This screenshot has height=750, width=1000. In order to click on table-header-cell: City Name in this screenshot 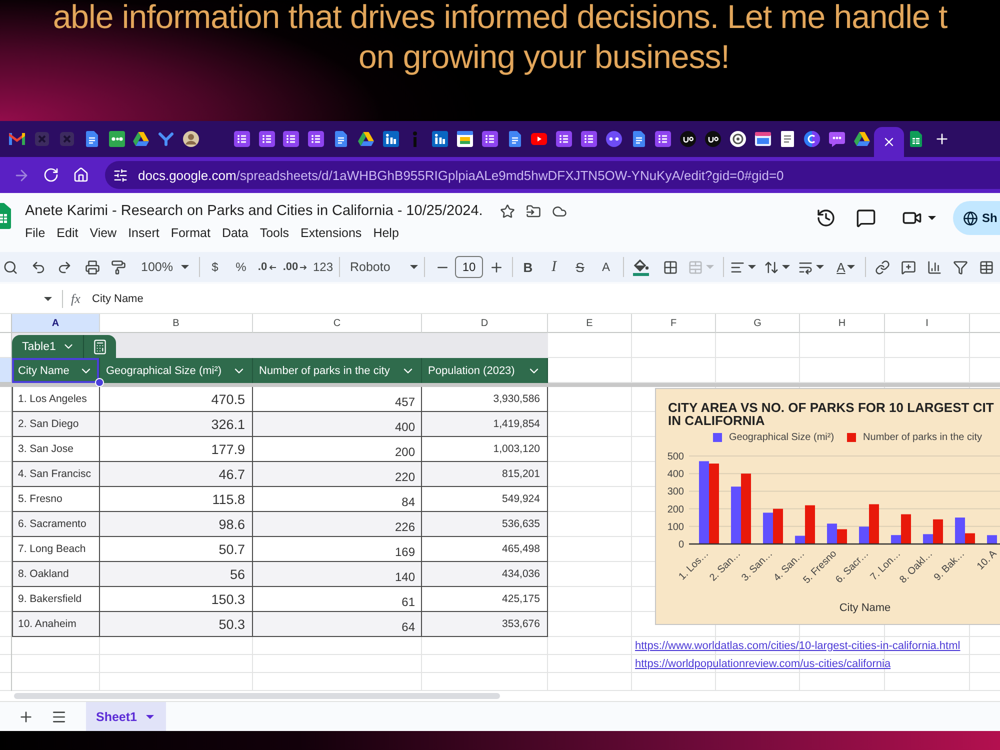, I will do `click(56, 370)`.